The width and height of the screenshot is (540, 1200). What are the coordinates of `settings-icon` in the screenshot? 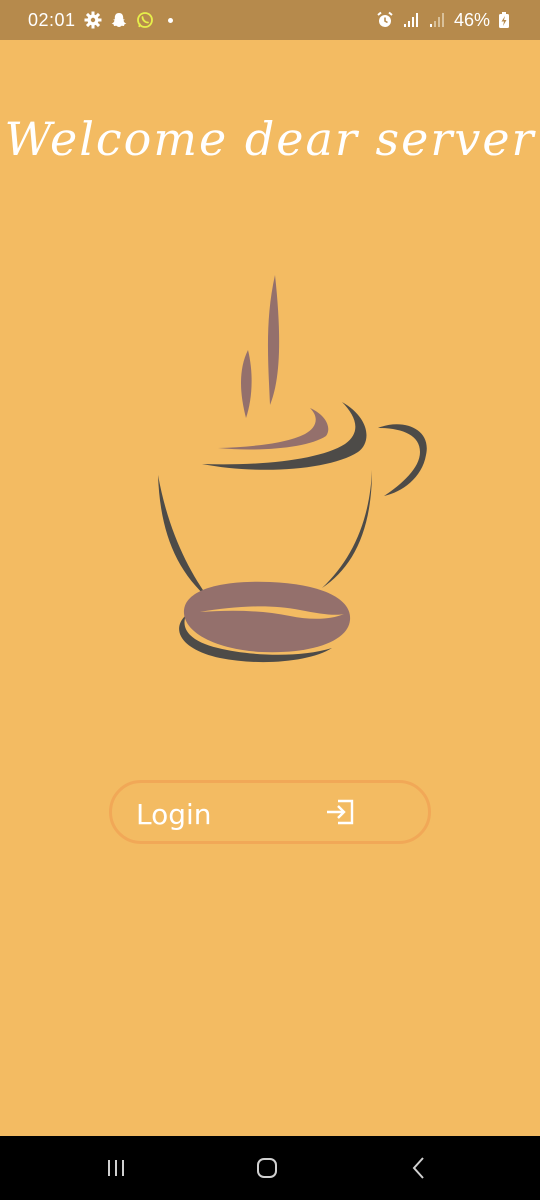 It's located at (93, 20).